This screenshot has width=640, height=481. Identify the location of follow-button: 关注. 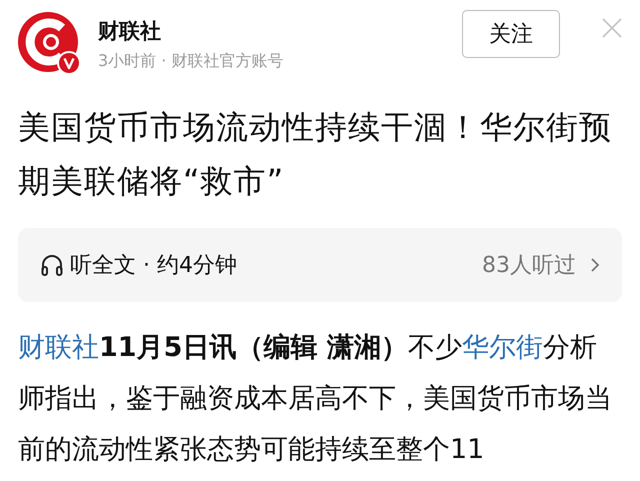
(511, 34).